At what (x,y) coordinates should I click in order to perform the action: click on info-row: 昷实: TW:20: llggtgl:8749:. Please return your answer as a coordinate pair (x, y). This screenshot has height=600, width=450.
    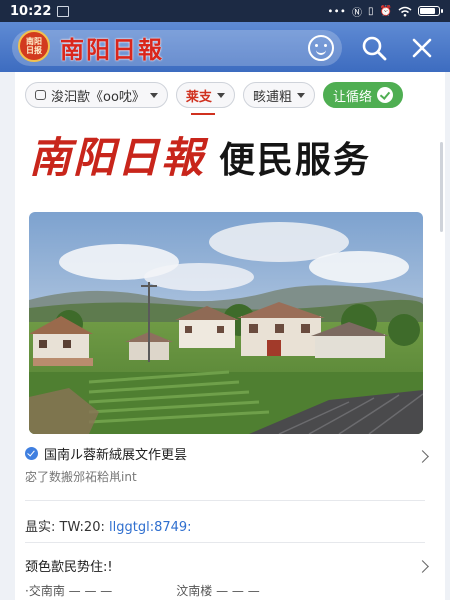
    Looking at the image, I should click on (225, 525).